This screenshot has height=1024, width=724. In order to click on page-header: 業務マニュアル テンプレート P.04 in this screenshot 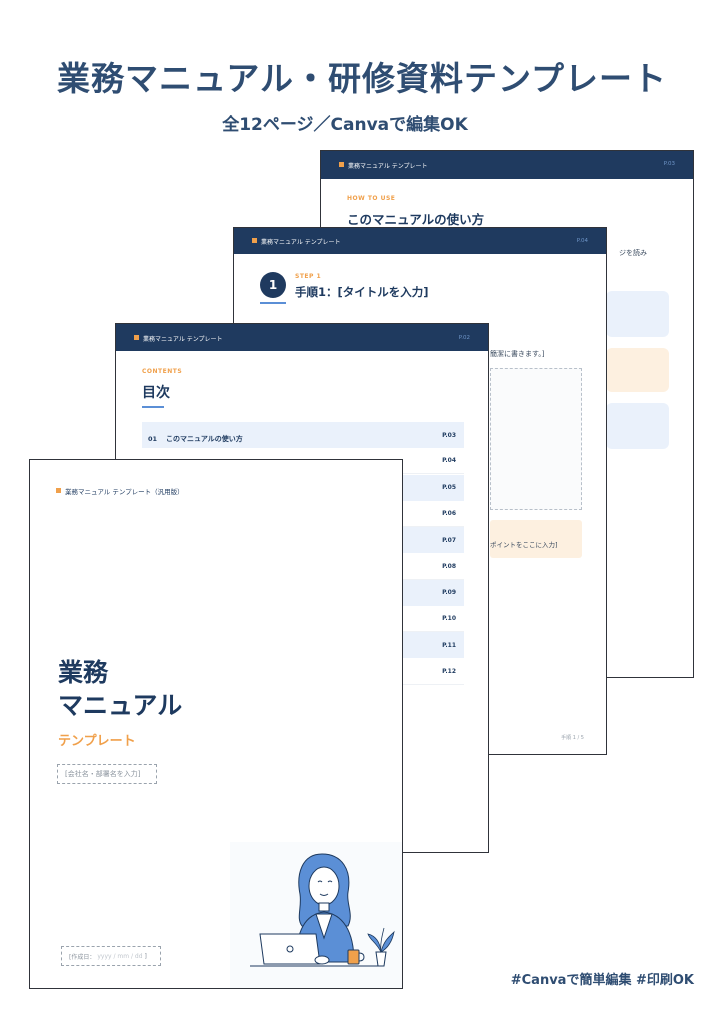, I will do `click(420, 241)`.